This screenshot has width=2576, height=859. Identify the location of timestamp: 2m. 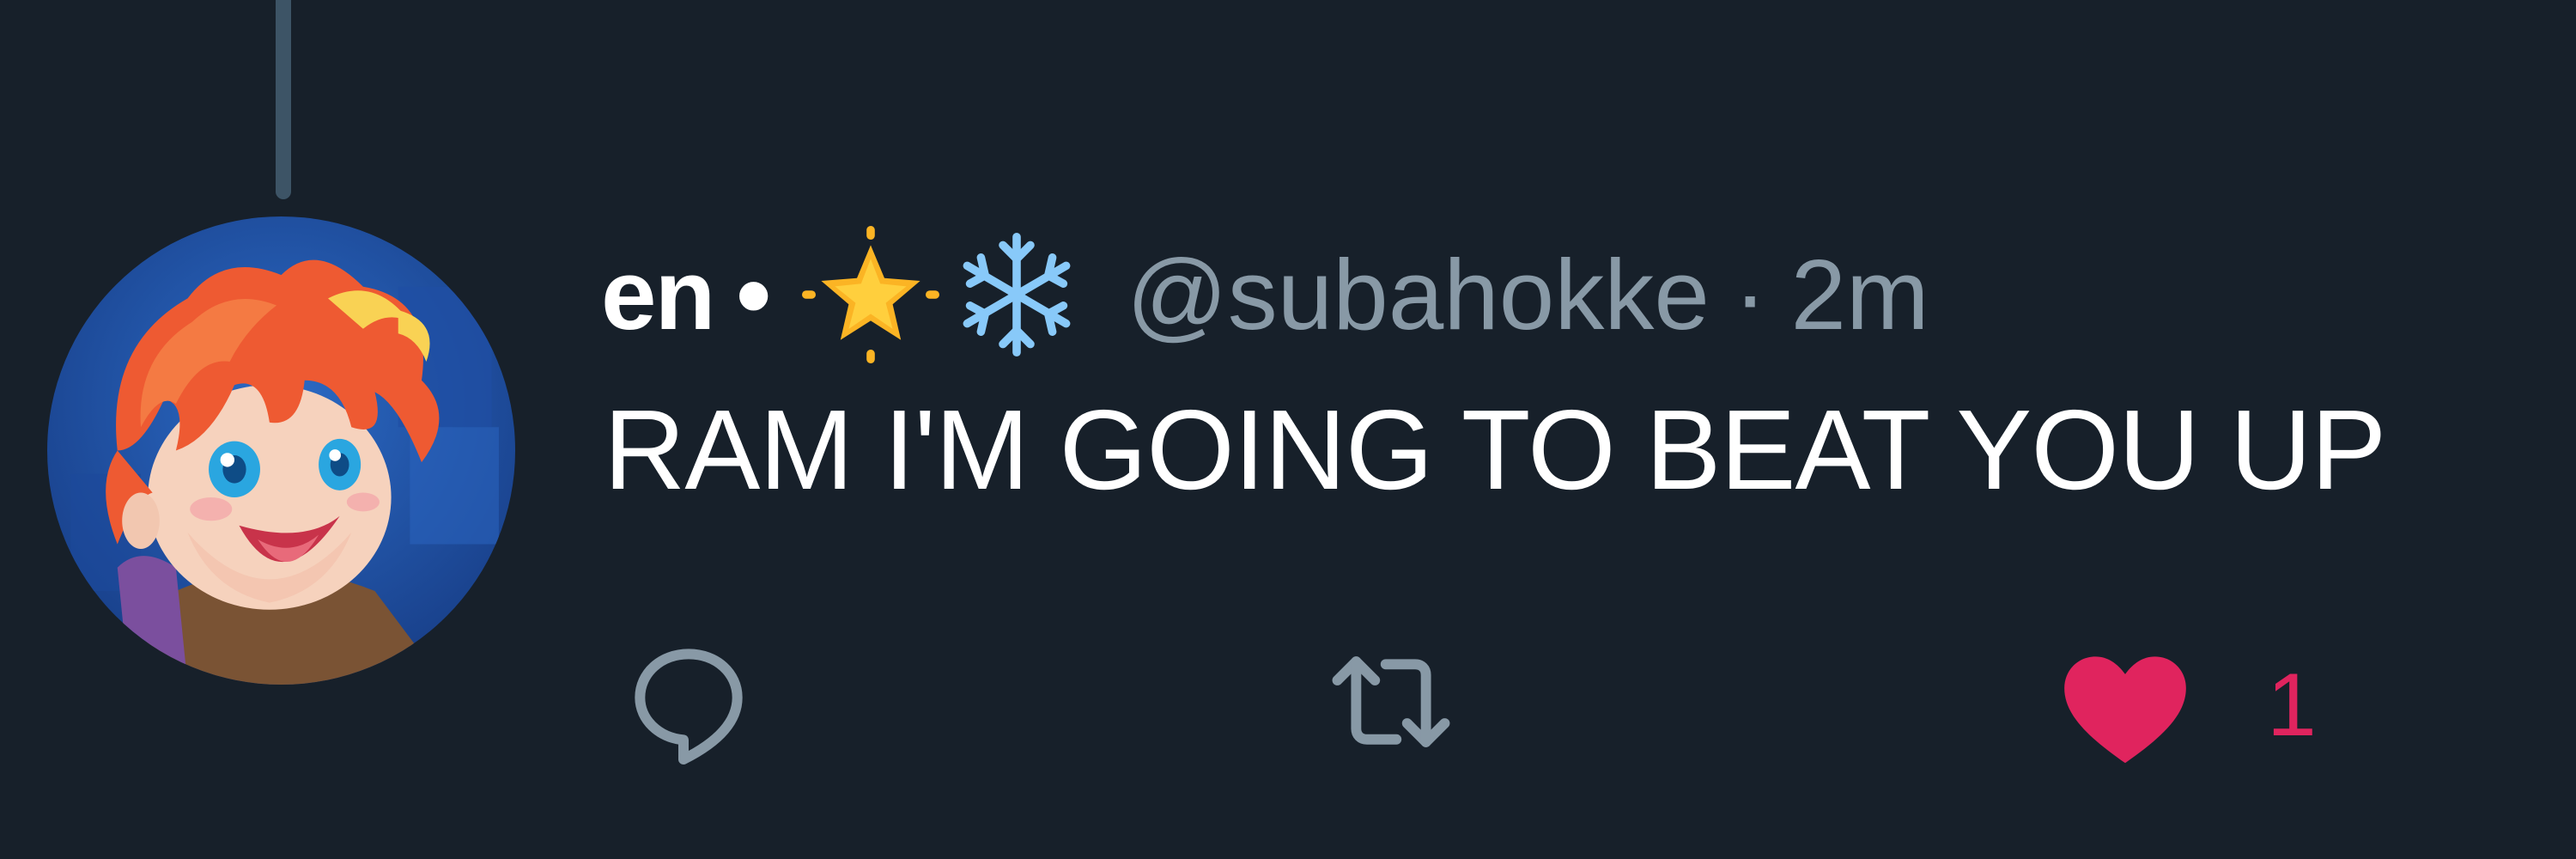
(1859, 295).